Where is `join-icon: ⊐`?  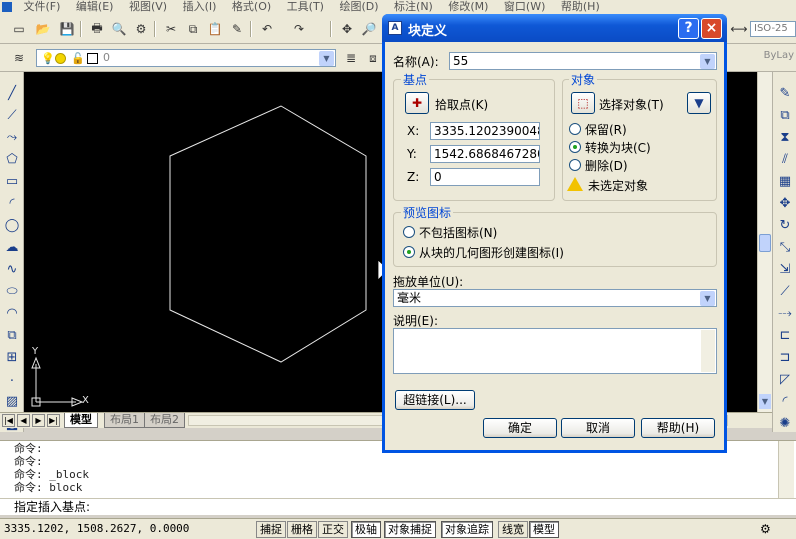
join-icon: ⊐ is located at coordinates (785, 357).